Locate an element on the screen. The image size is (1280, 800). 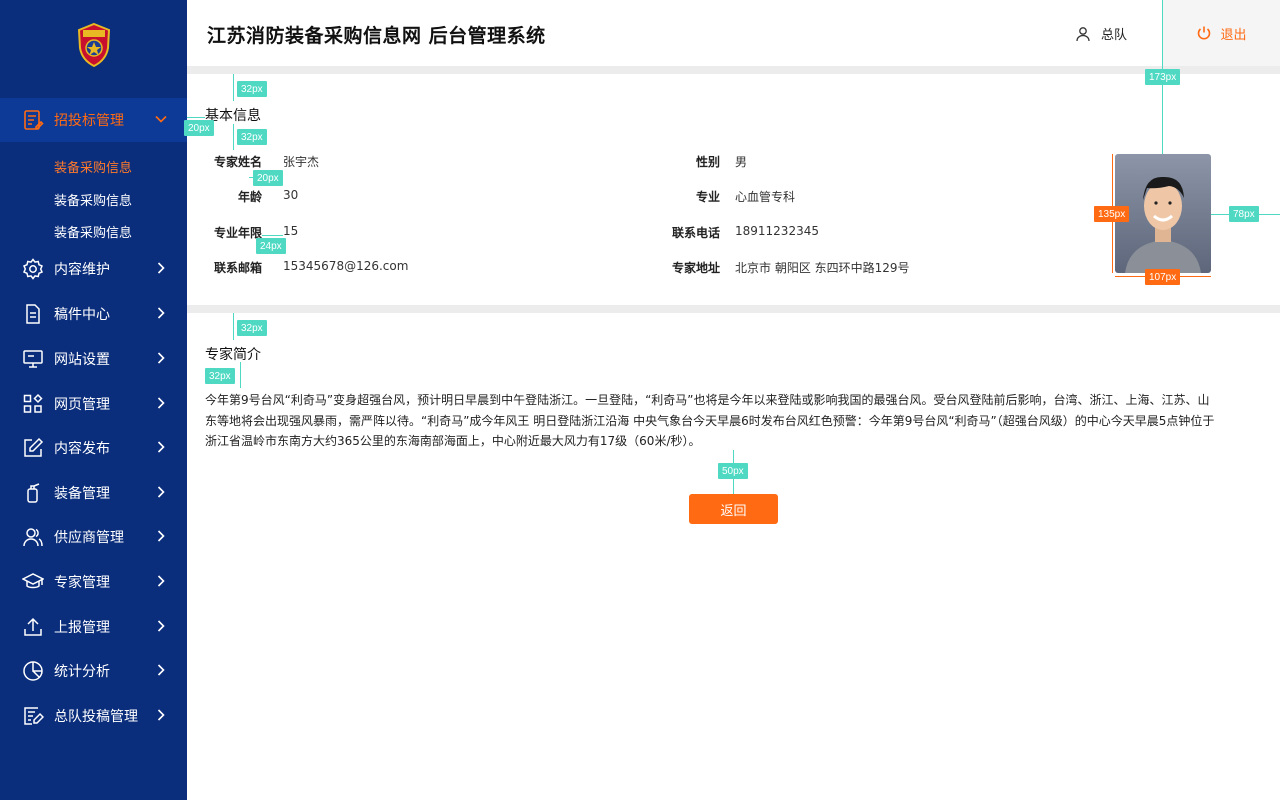
sidebar-item-content-publish: 内容发布 is located at coordinates (93, 448).